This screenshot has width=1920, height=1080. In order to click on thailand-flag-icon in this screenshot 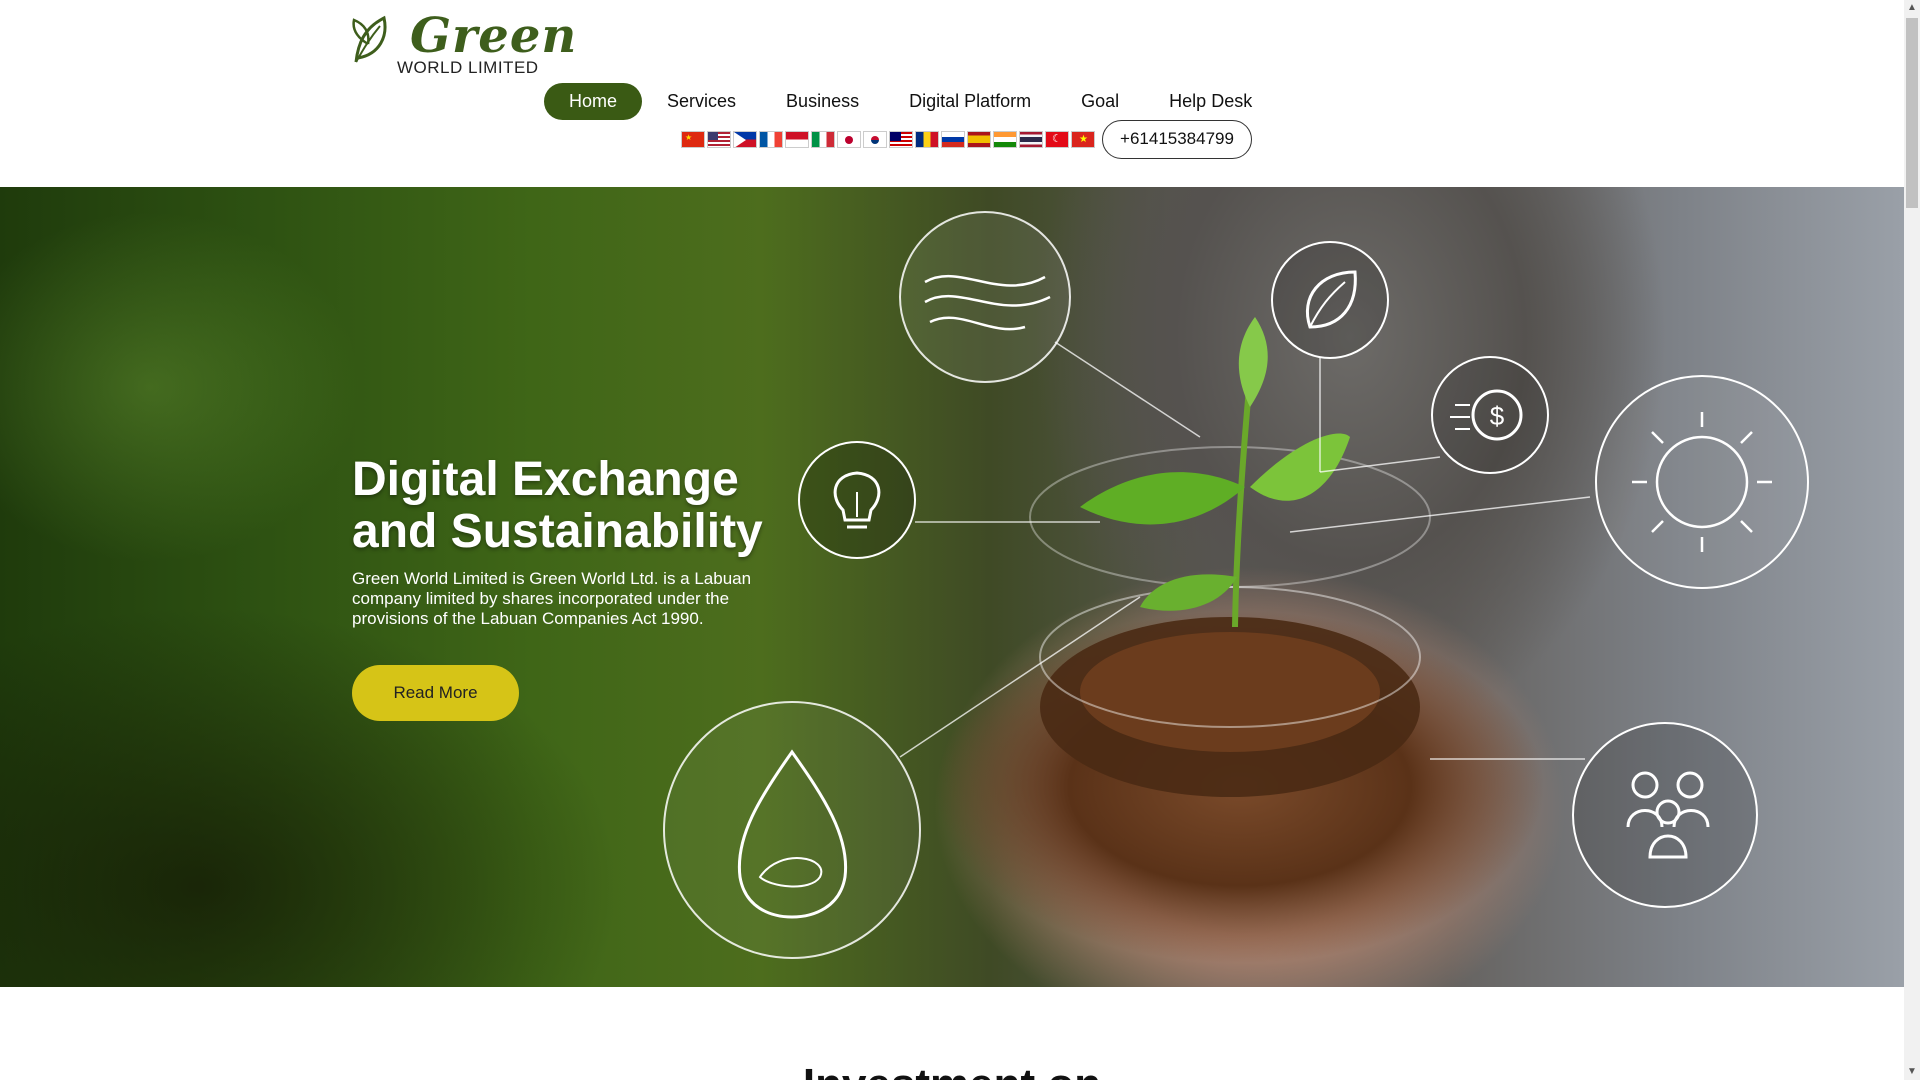, I will do `click(1031, 139)`.